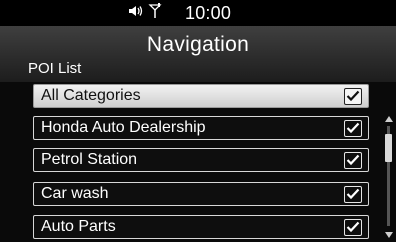  I want to click on list-item-petrol-station: Petrol Station, so click(201, 160).